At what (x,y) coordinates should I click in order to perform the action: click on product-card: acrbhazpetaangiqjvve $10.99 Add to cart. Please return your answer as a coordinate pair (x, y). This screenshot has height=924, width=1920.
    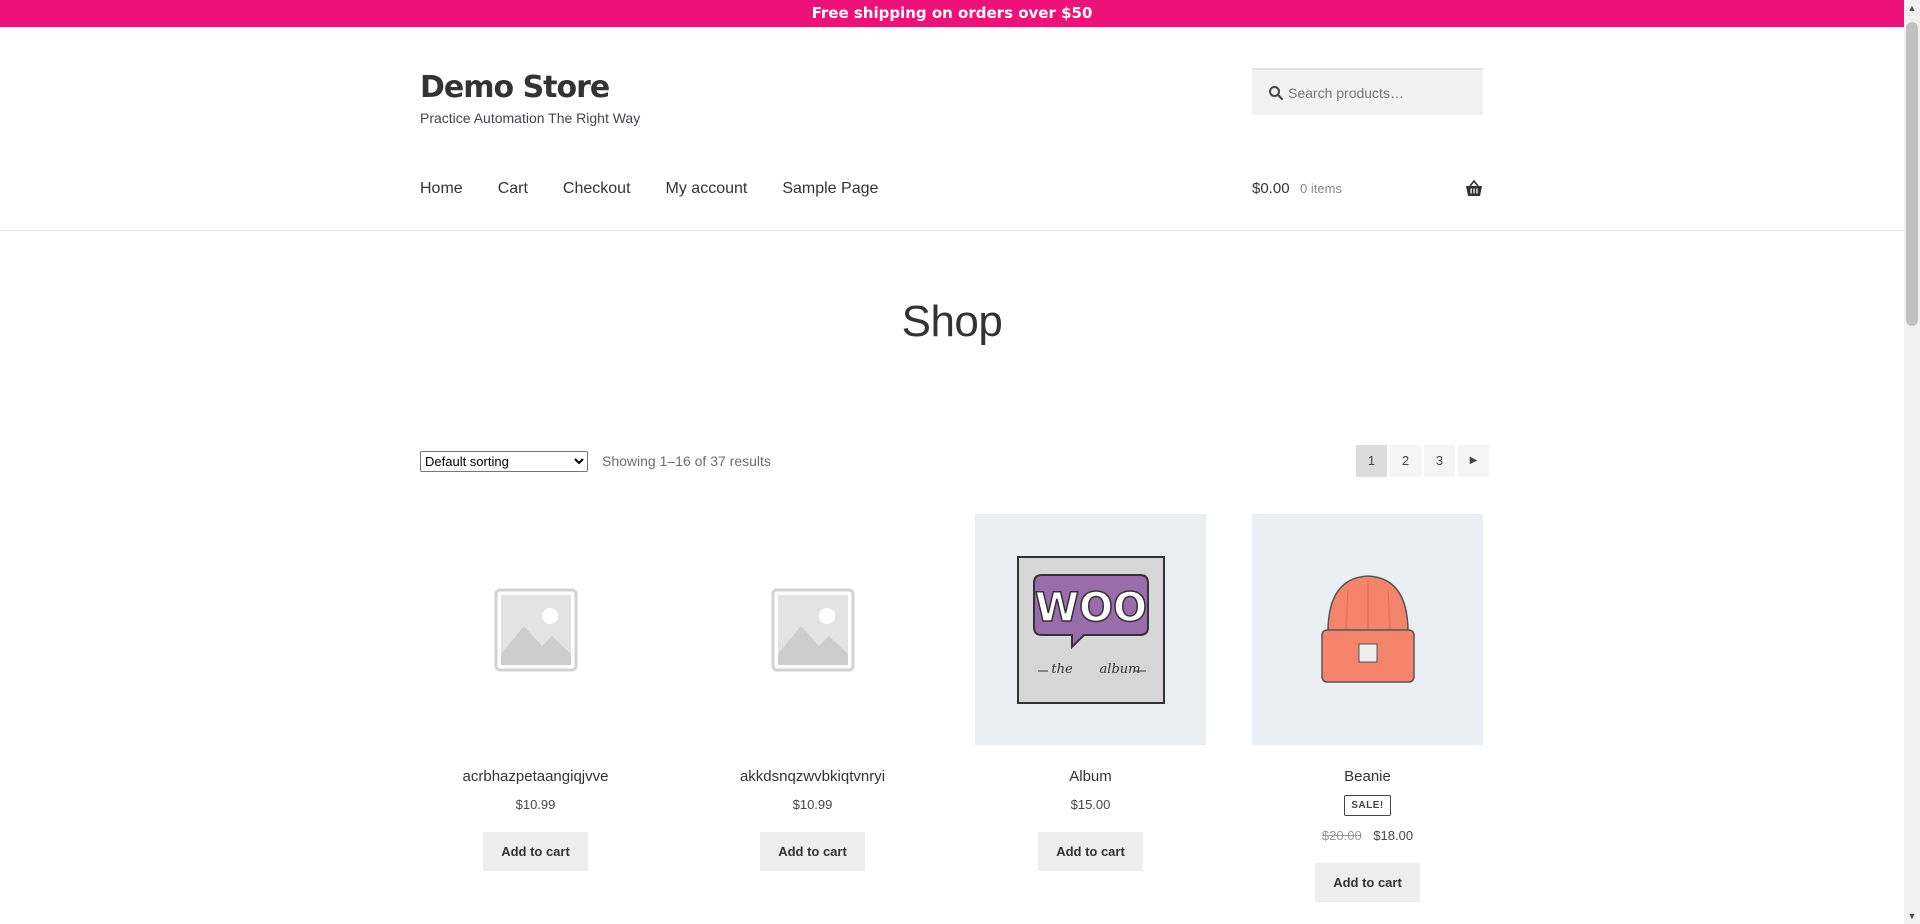
    Looking at the image, I should click on (535, 692).